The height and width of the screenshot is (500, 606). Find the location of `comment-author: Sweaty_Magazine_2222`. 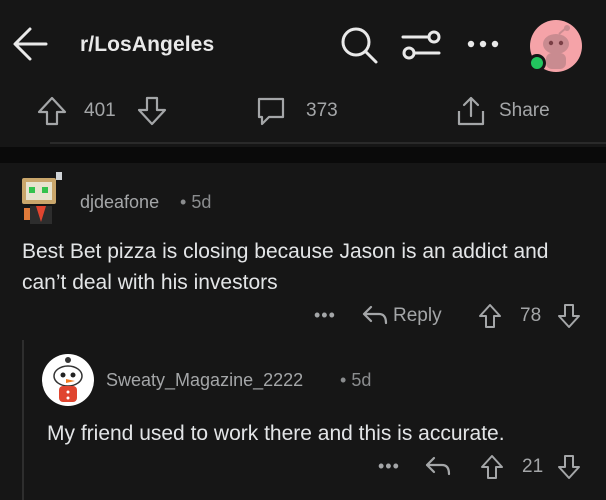

comment-author: Sweaty_Magazine_2222 is located at coordinates (204, 380).